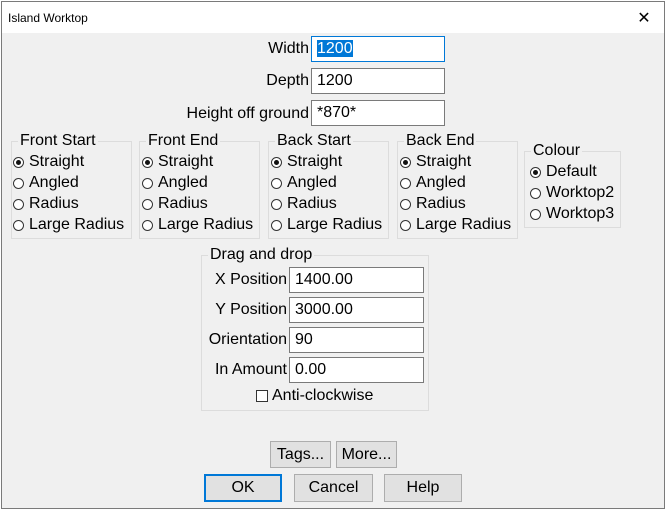  I want to click on orientation-label: Orientation, so click(247, 339).